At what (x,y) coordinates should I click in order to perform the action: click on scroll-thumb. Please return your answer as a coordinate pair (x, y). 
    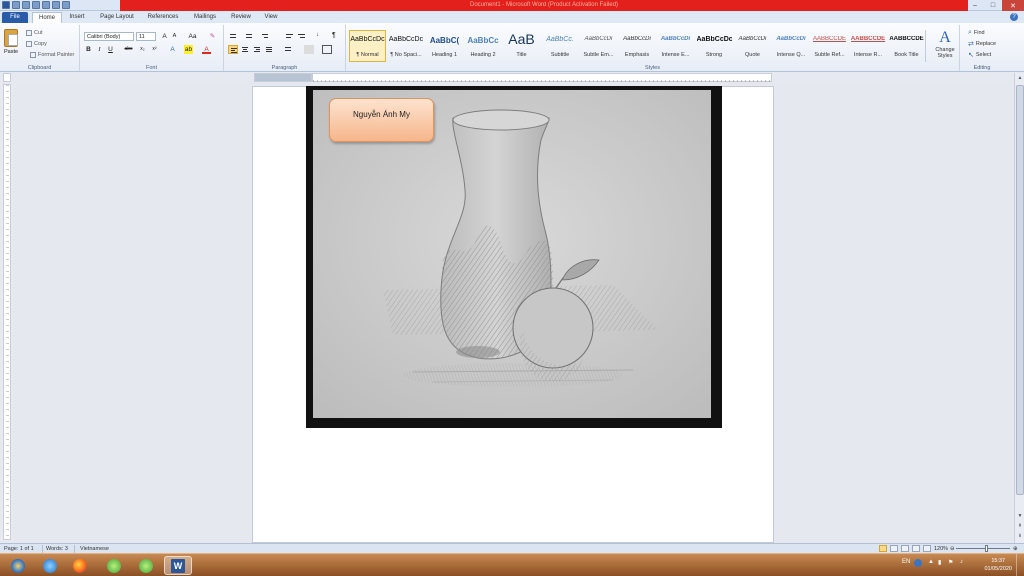
    Looking at the image, I should click on (1020, 290).